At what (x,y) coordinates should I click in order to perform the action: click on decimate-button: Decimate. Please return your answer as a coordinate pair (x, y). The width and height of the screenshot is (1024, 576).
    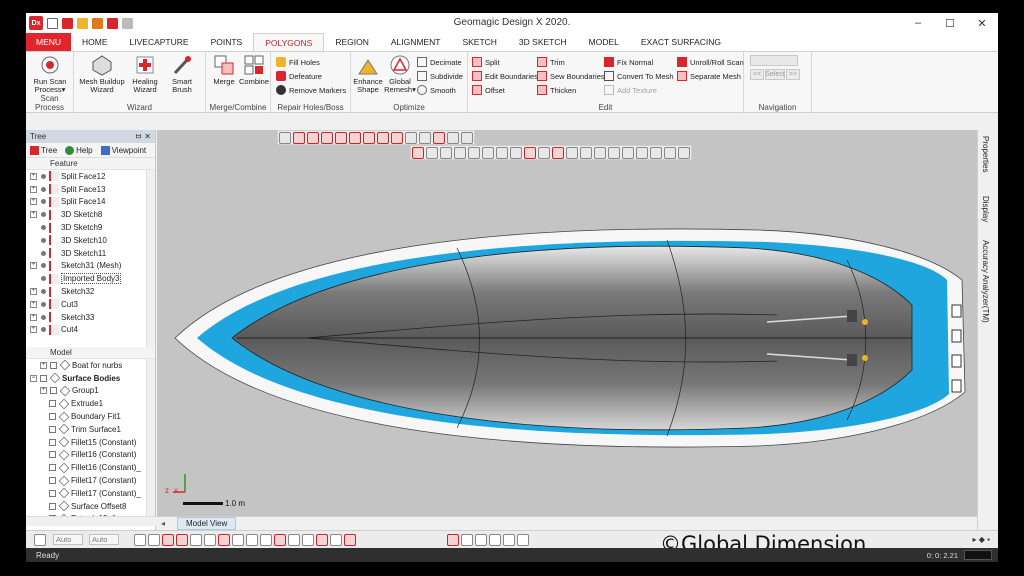
    Looking at the image, I should click on (439, 62).